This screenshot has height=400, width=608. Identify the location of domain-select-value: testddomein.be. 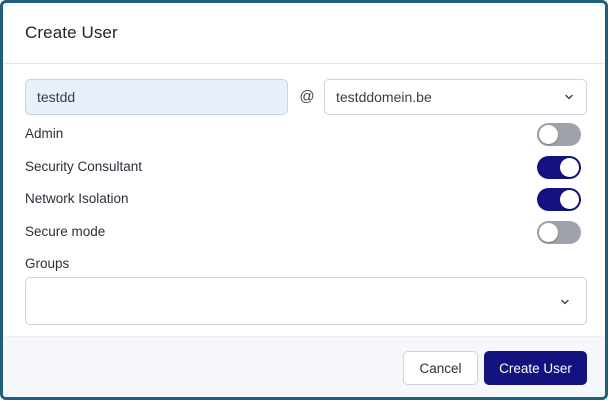
(384, 97).